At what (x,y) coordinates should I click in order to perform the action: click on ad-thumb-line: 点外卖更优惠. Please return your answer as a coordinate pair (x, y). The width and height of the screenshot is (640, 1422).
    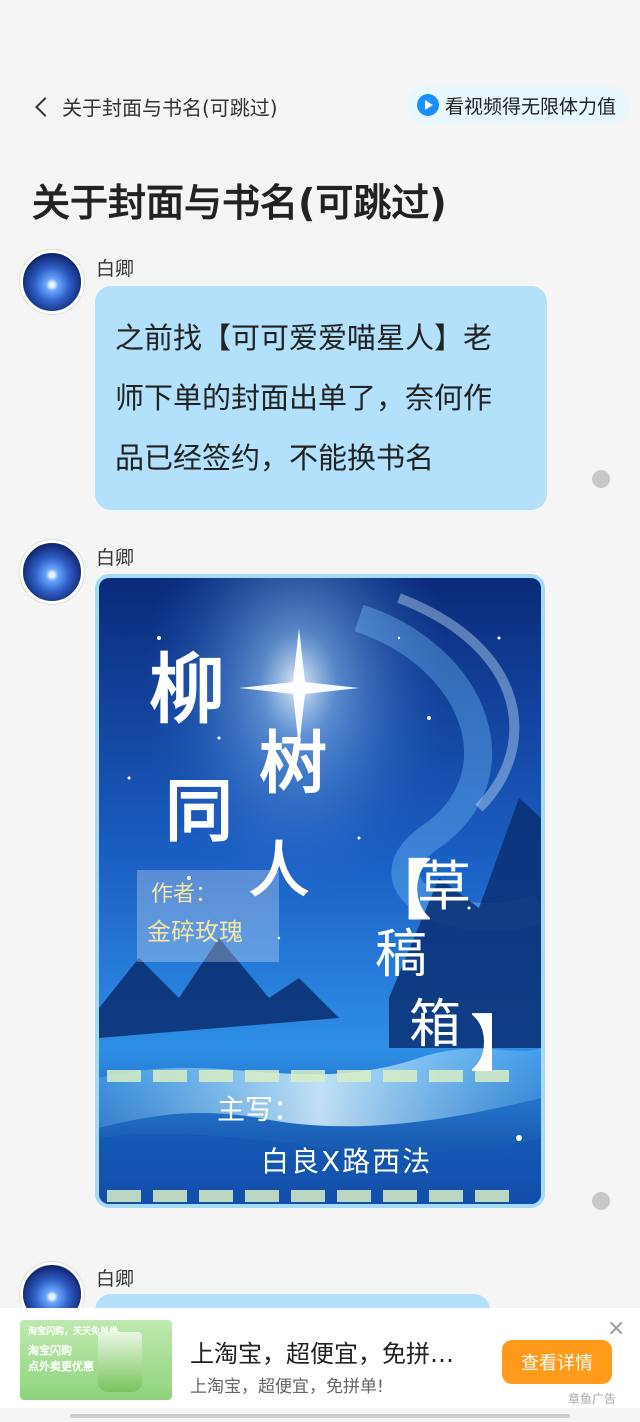
    Looking at the image, I should click on (61, 1366).